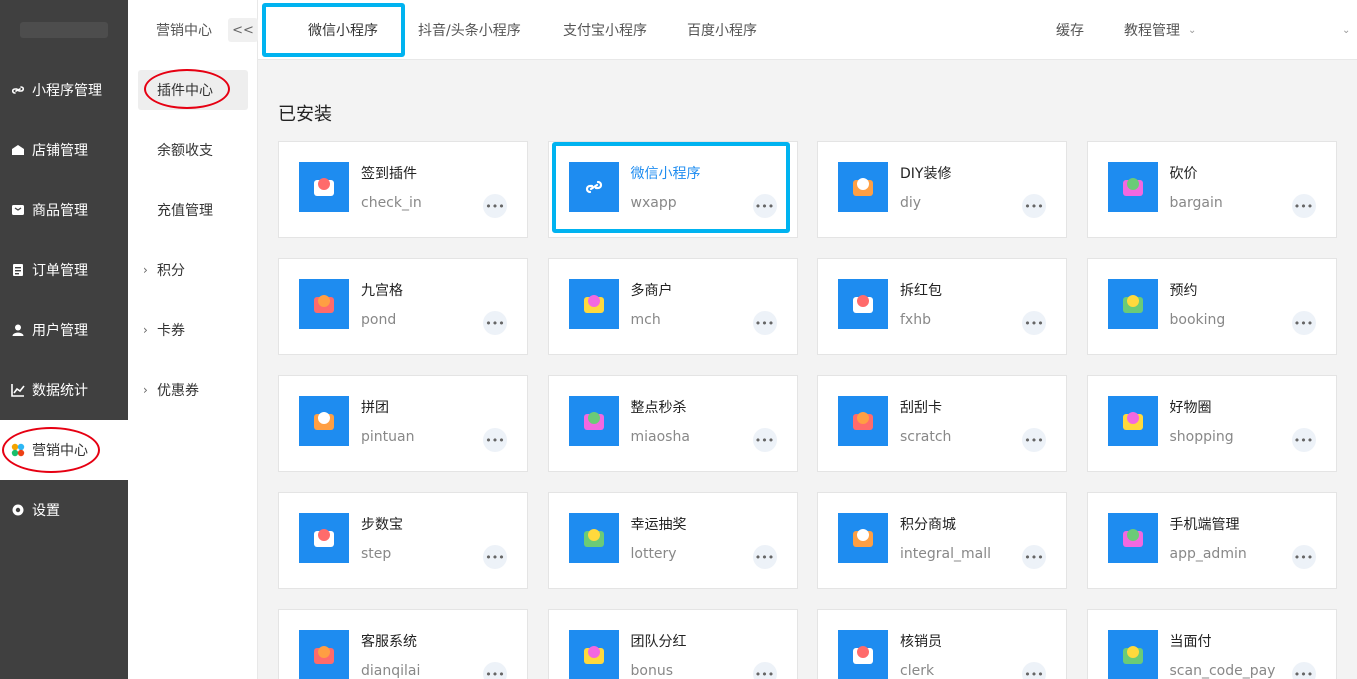  What do you see at coordinates (942, 540) in the screenshot?
I see `plugin-card-integral-mall: 积分商城 integral_mall •••` at bounding box center [942, 540].